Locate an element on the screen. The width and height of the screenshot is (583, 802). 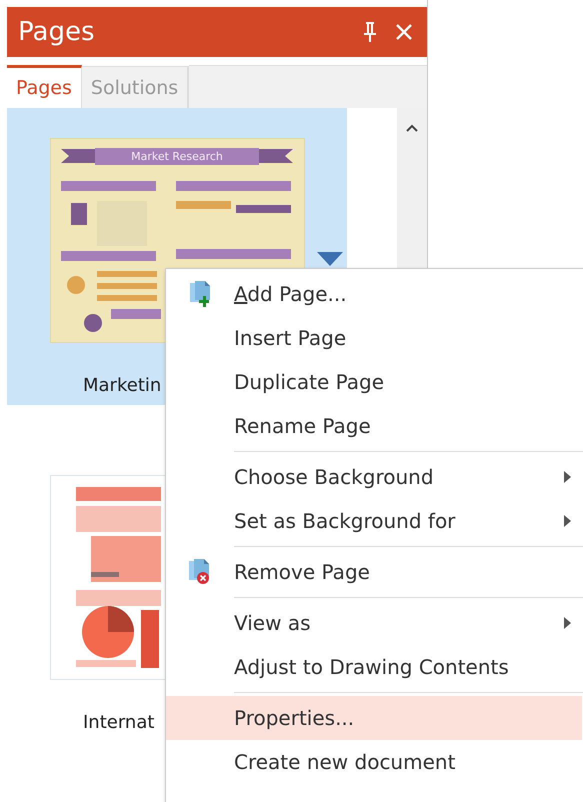
menu-item: Create new document is located at coordinates (374, 762).